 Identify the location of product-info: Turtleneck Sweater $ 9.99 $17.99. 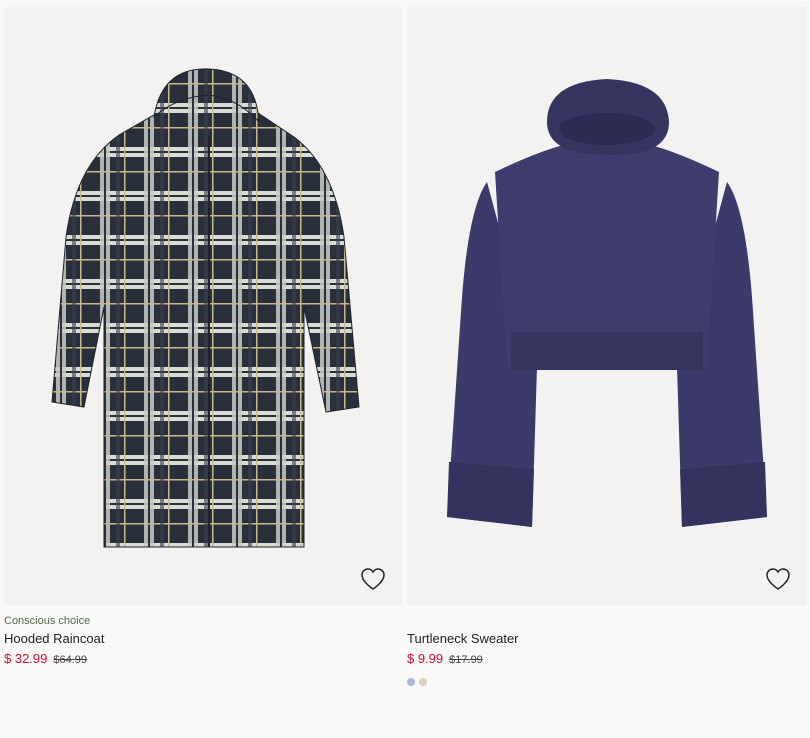
(607, 645).